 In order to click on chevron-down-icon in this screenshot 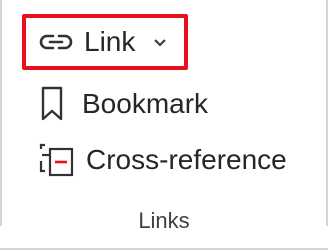, I will do `click(160, 42)`.